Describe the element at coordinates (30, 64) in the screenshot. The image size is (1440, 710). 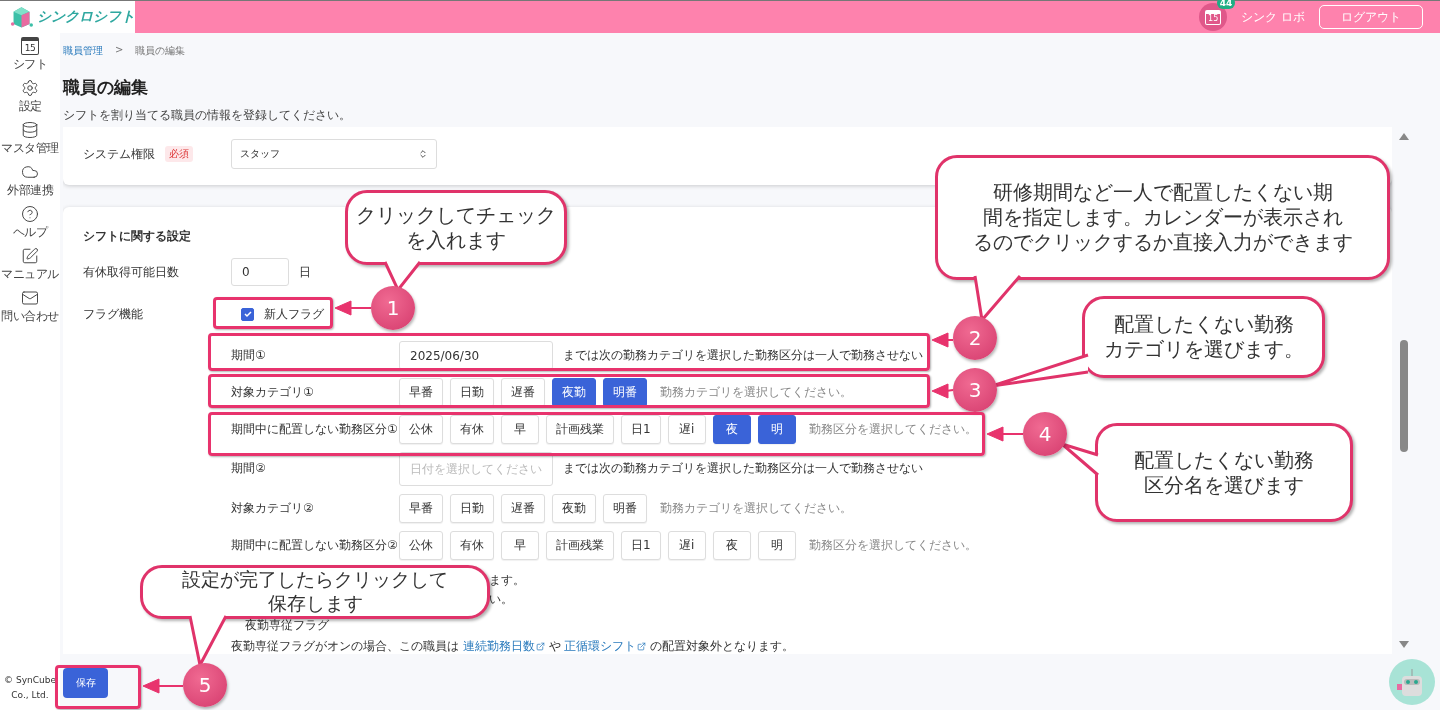
I see `sidebar-label: シフト` at that location.